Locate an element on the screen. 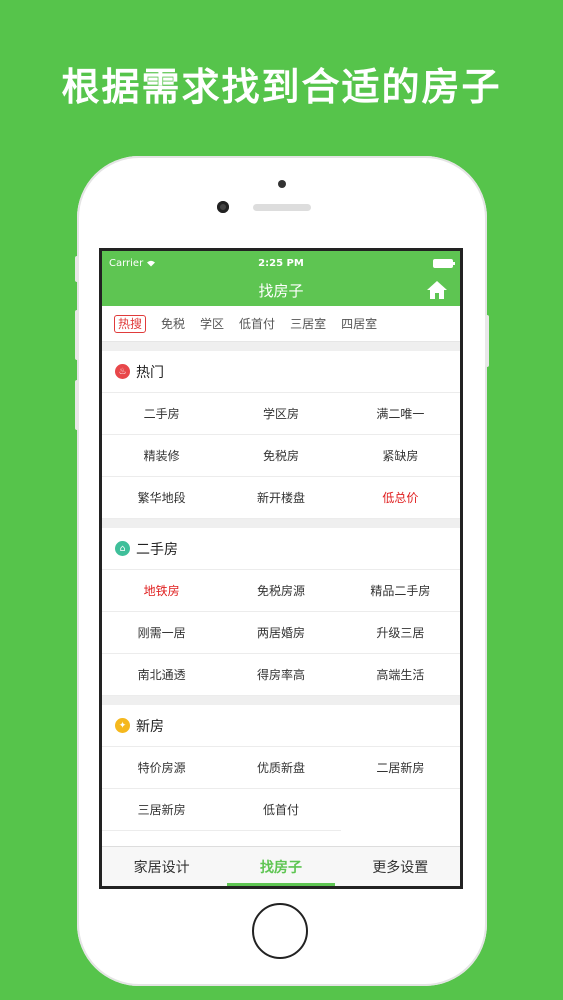 Image resolution: width=563 pixels, height=1000 pixels. nav-title: 找房子 is located at coordinates (281, 291).